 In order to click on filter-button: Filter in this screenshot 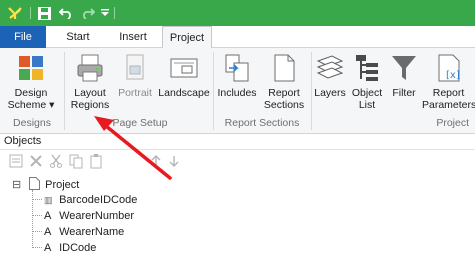, I will do `click(404, 75)`.